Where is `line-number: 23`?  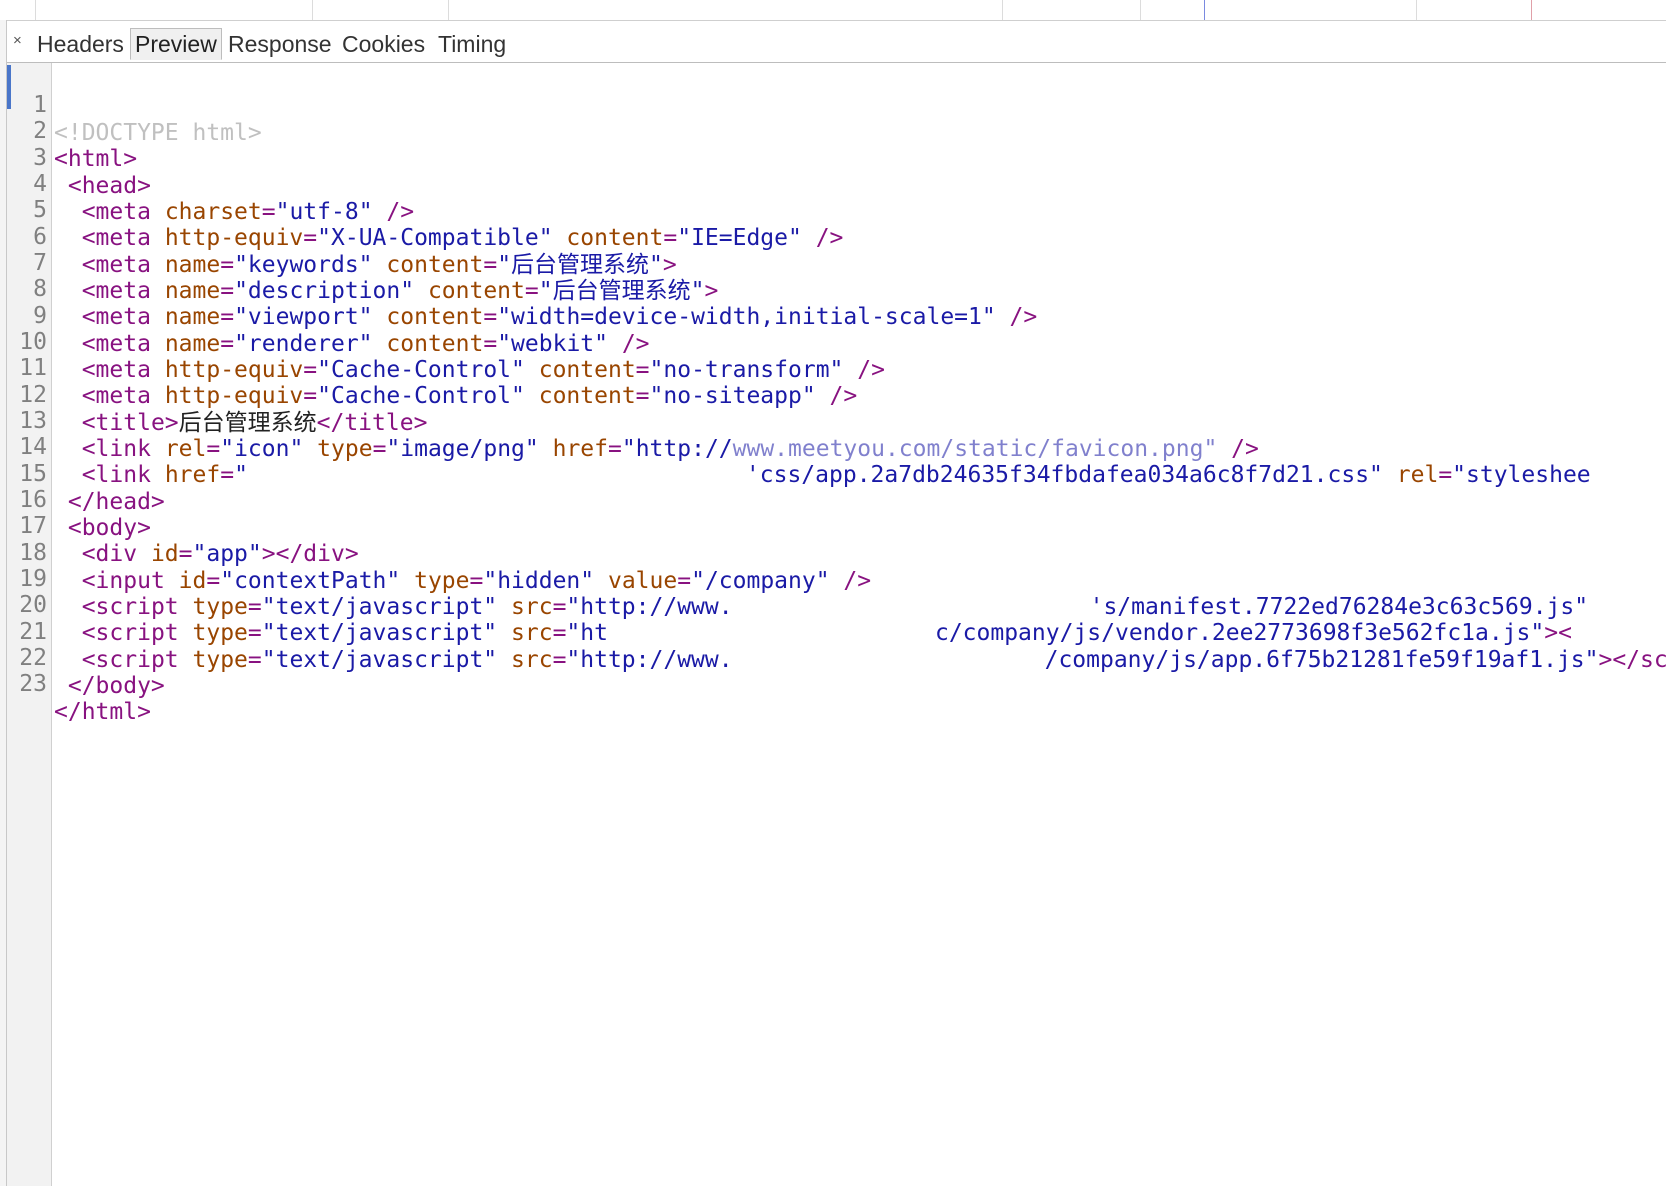 line-number: 23 is located at coordinates (33, 684).